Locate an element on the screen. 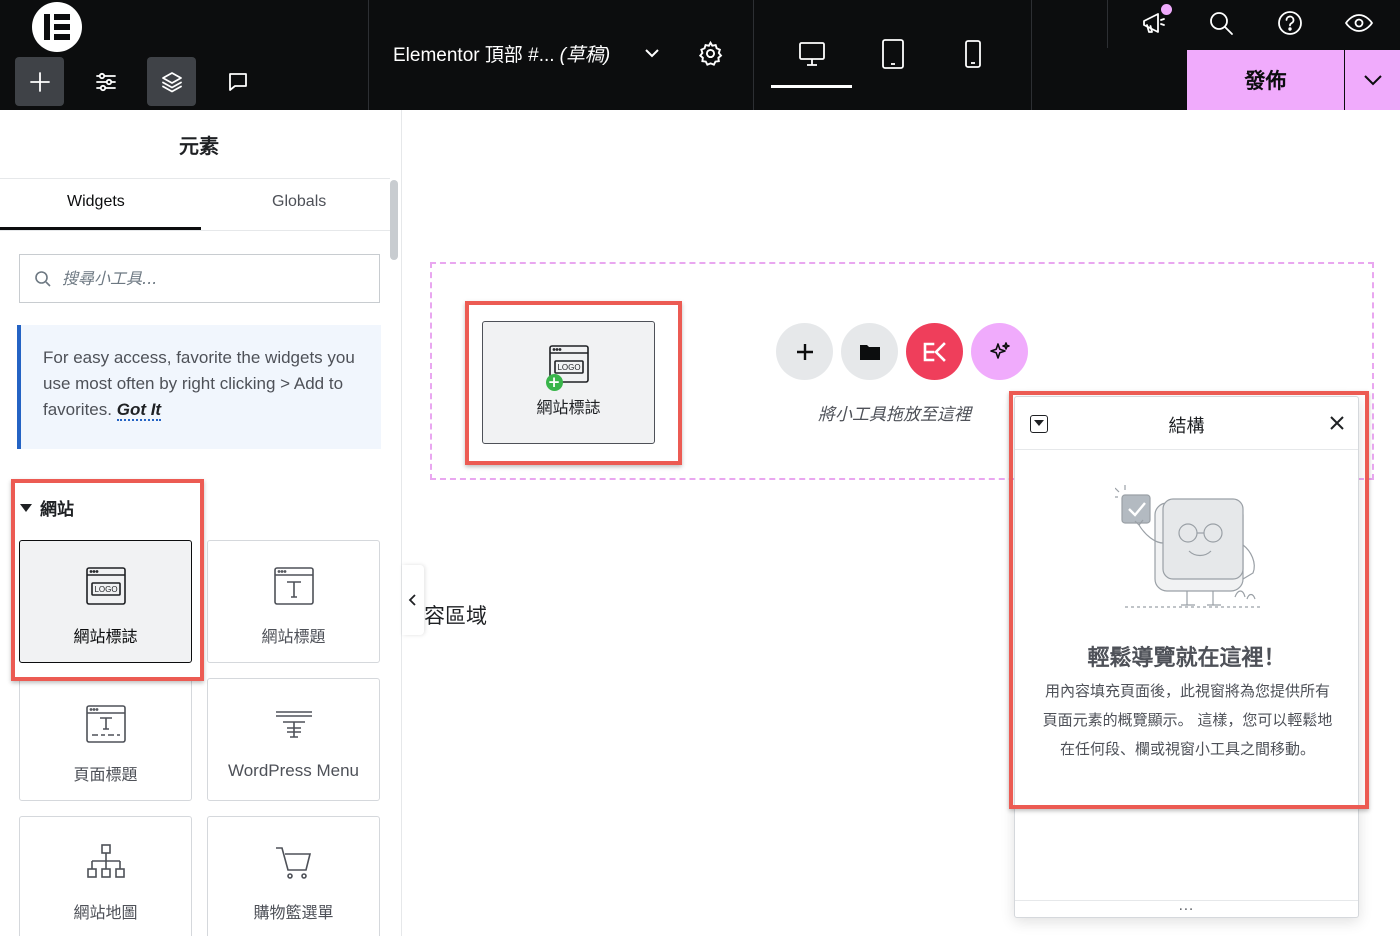 This screenshot has height=936, width=1400. collapse-panel-button is located at coordinates (413, 600).